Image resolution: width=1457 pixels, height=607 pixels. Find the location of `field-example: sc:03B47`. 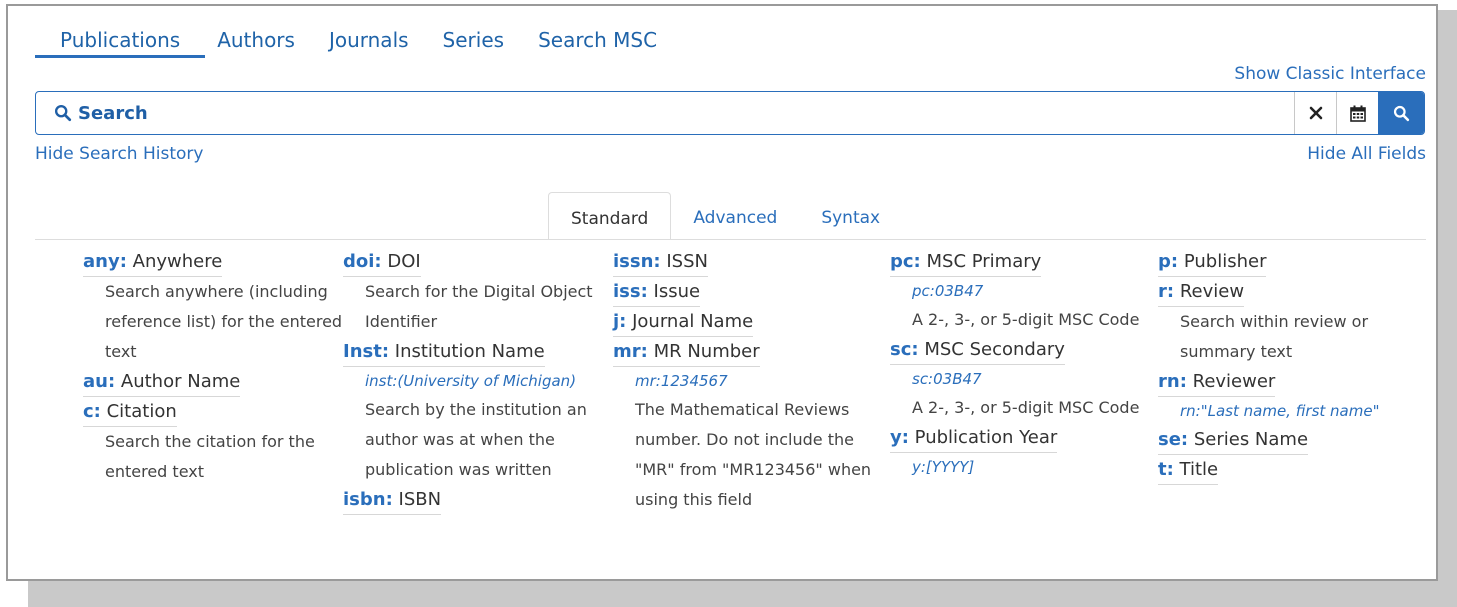

field-example: sc:03B47 is located at coordinates (947, 379).